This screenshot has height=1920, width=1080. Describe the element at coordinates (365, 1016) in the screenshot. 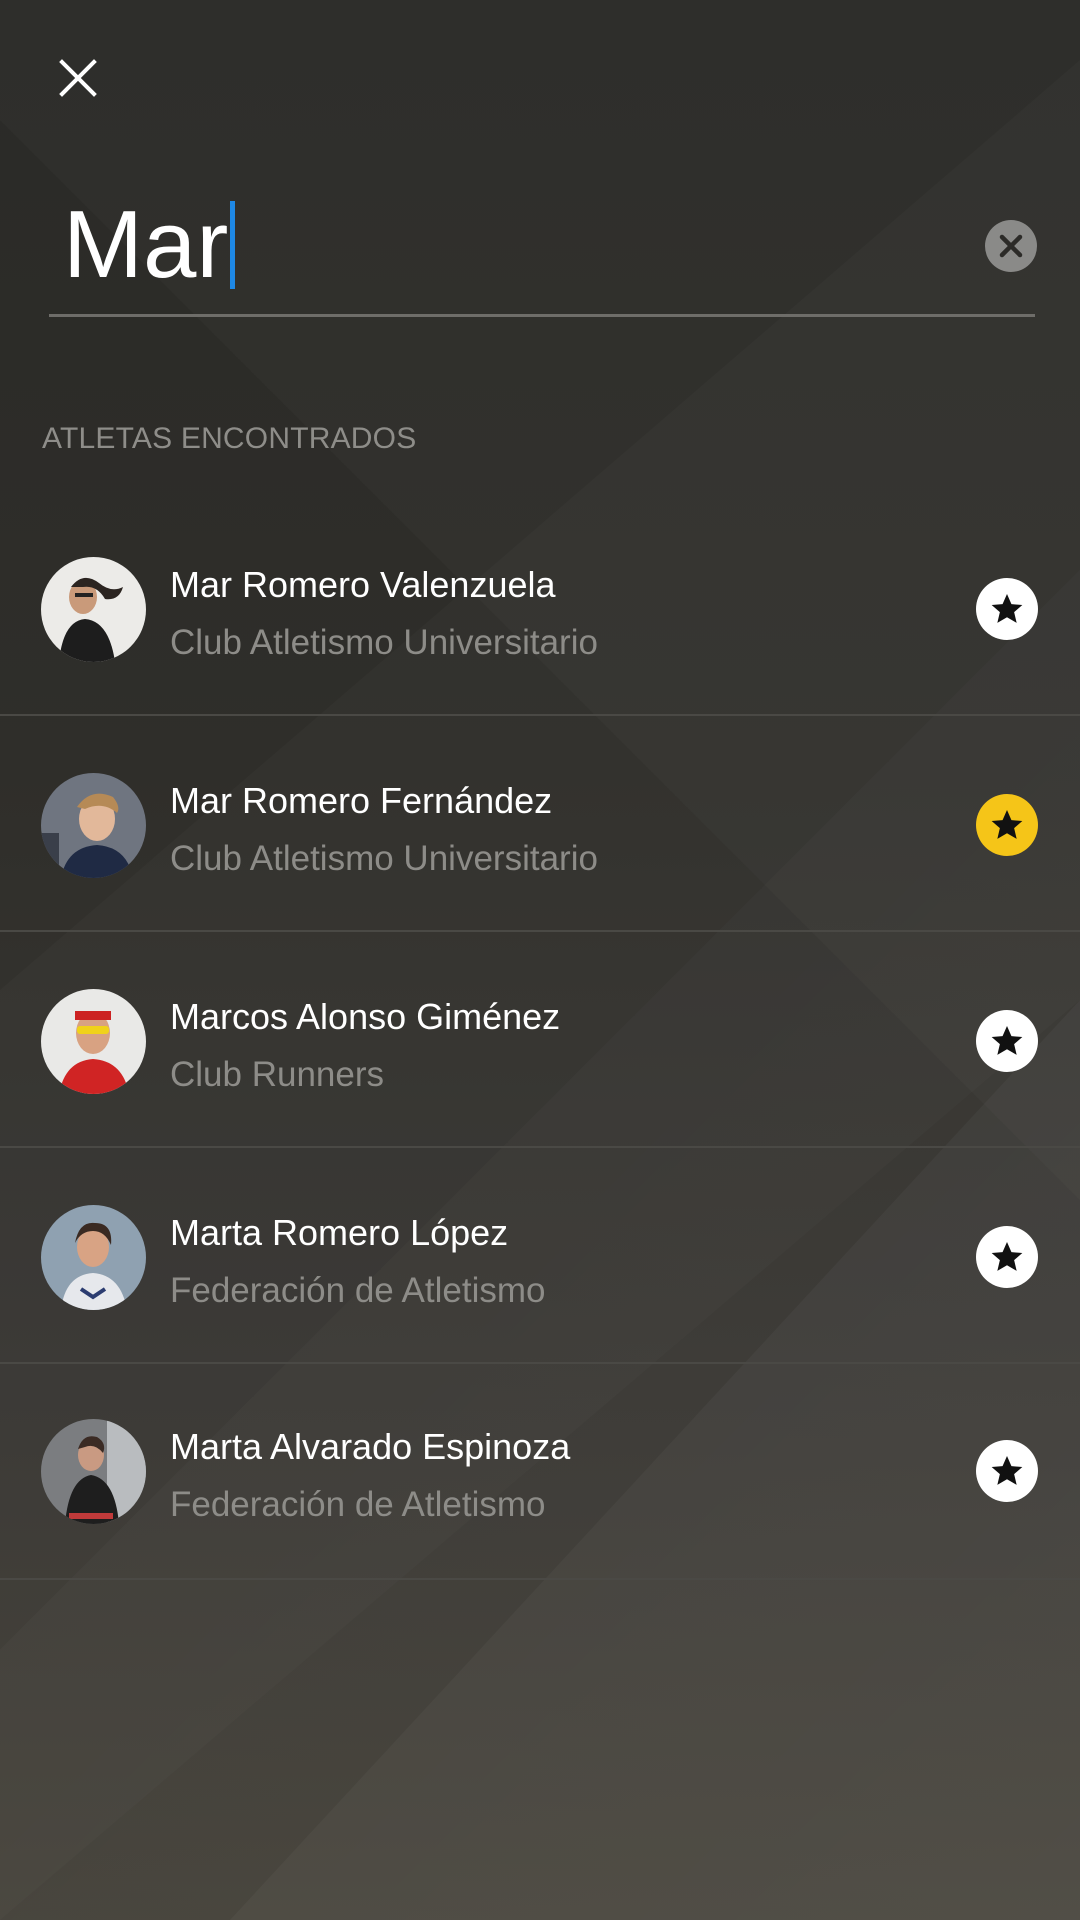

I see `athlete-name: Marcos Alonso Giménez` at that location.